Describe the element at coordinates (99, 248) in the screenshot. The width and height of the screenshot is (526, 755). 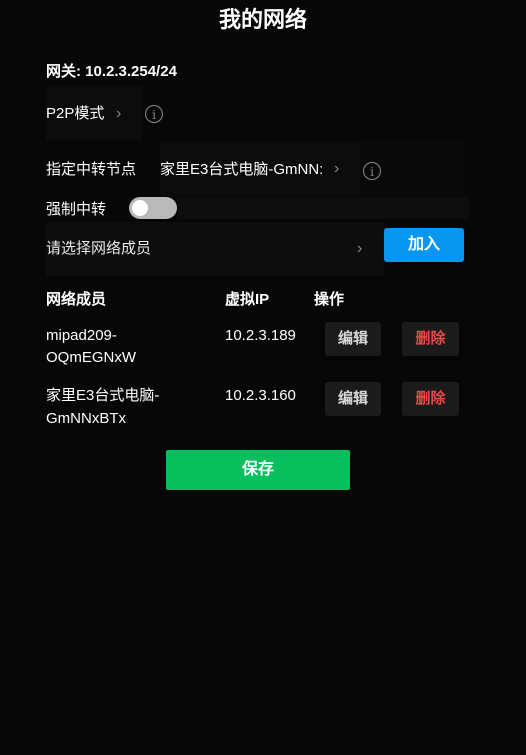
I see `member-select-placeholder: 请选择网络成员` at that location.